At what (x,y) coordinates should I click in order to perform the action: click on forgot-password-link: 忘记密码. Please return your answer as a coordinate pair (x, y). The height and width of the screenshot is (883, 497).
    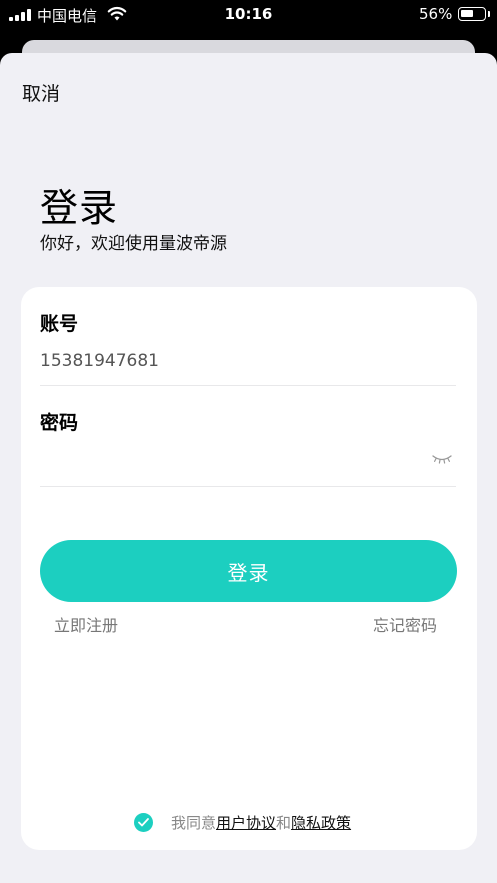
    Looking at the image, I should click on (405, 624).